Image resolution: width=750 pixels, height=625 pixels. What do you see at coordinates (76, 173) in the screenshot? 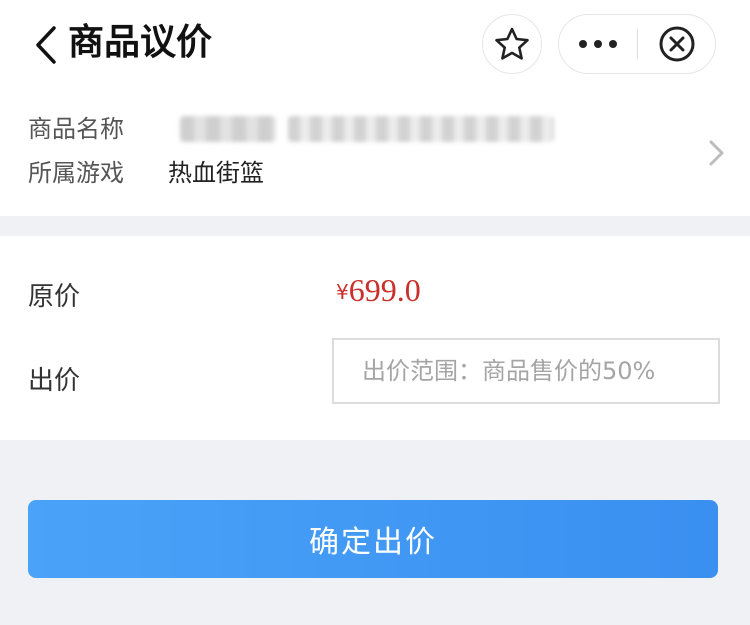
I see `game-label: 所属游戏` at bounding box center [76, 173].